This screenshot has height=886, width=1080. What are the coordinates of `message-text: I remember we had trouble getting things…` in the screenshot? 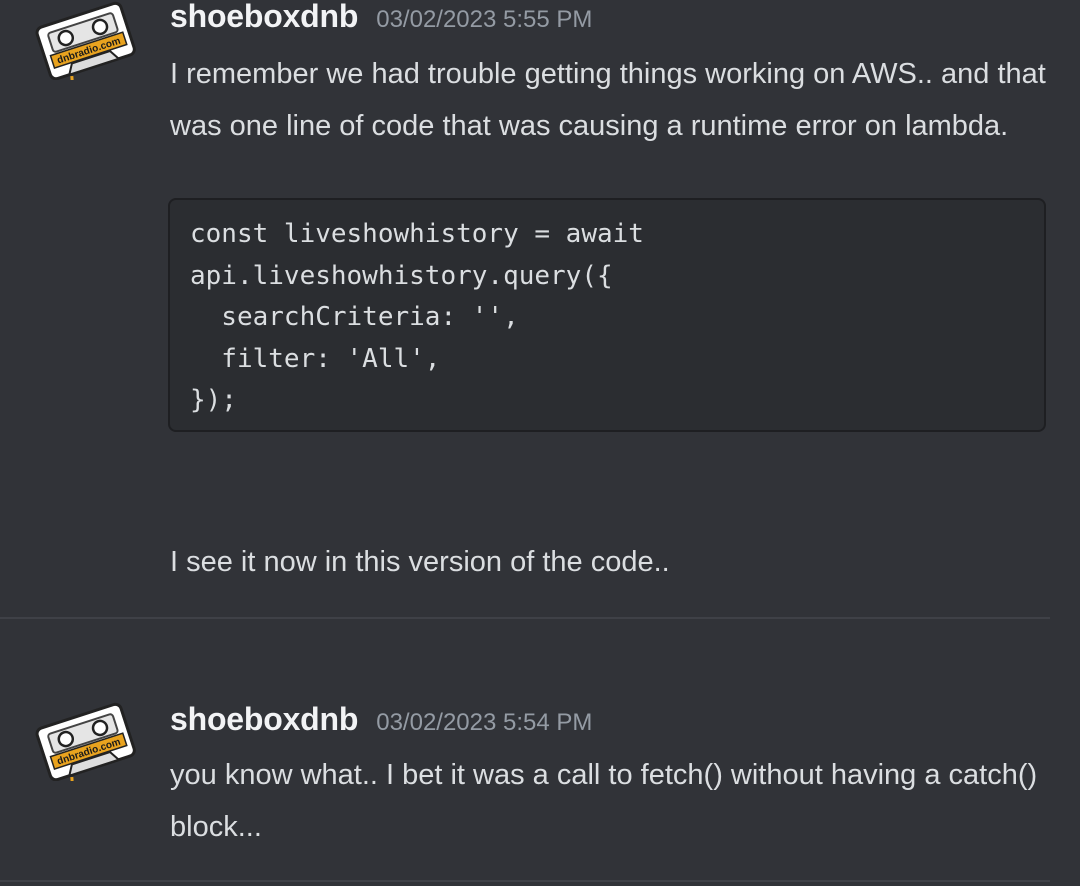 It's located at (612, 100).